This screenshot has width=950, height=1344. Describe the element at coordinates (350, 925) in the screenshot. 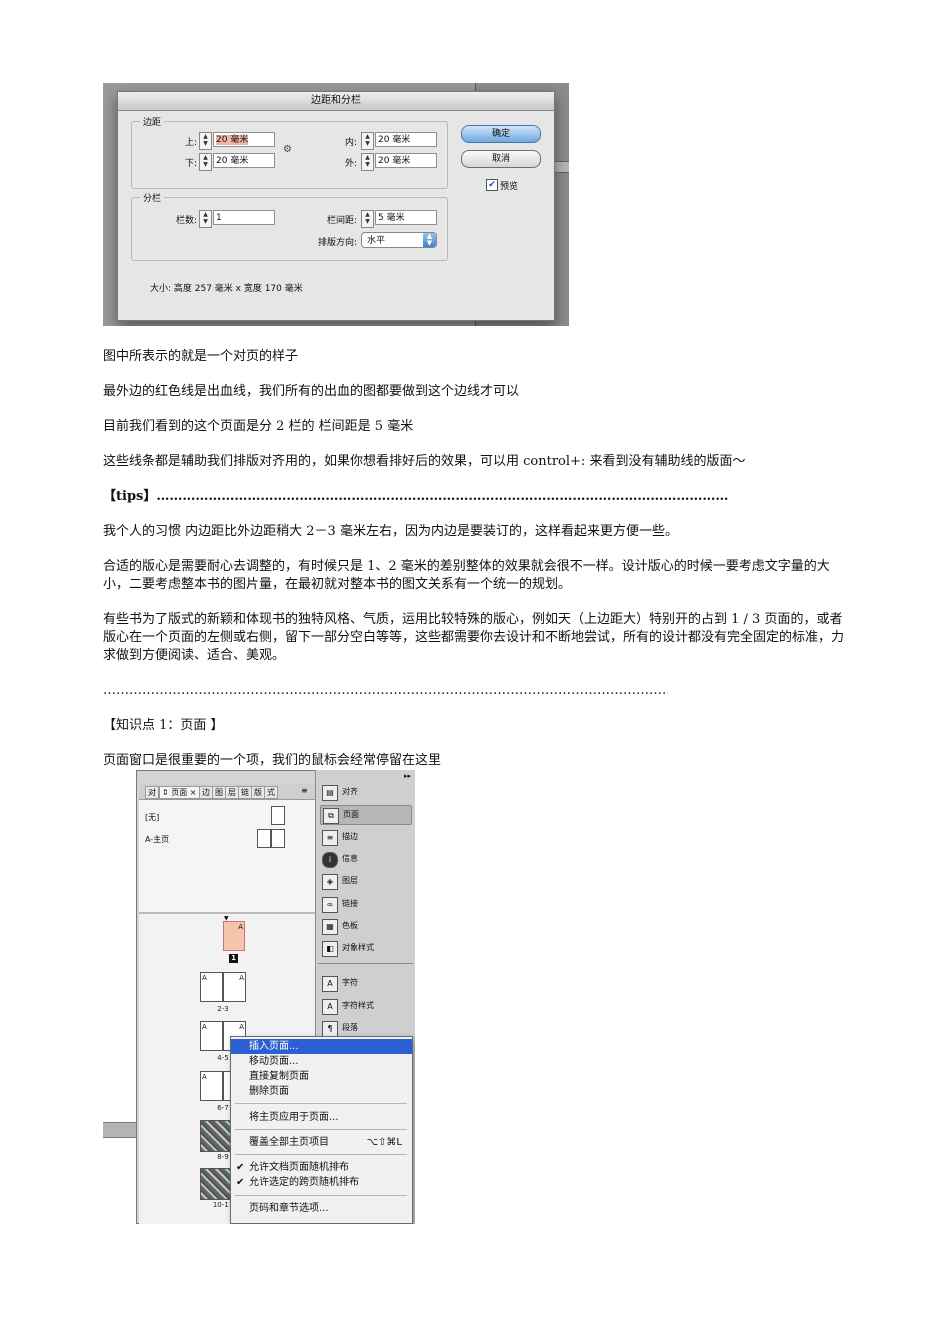

I see `dock-label: 色板` at that location.